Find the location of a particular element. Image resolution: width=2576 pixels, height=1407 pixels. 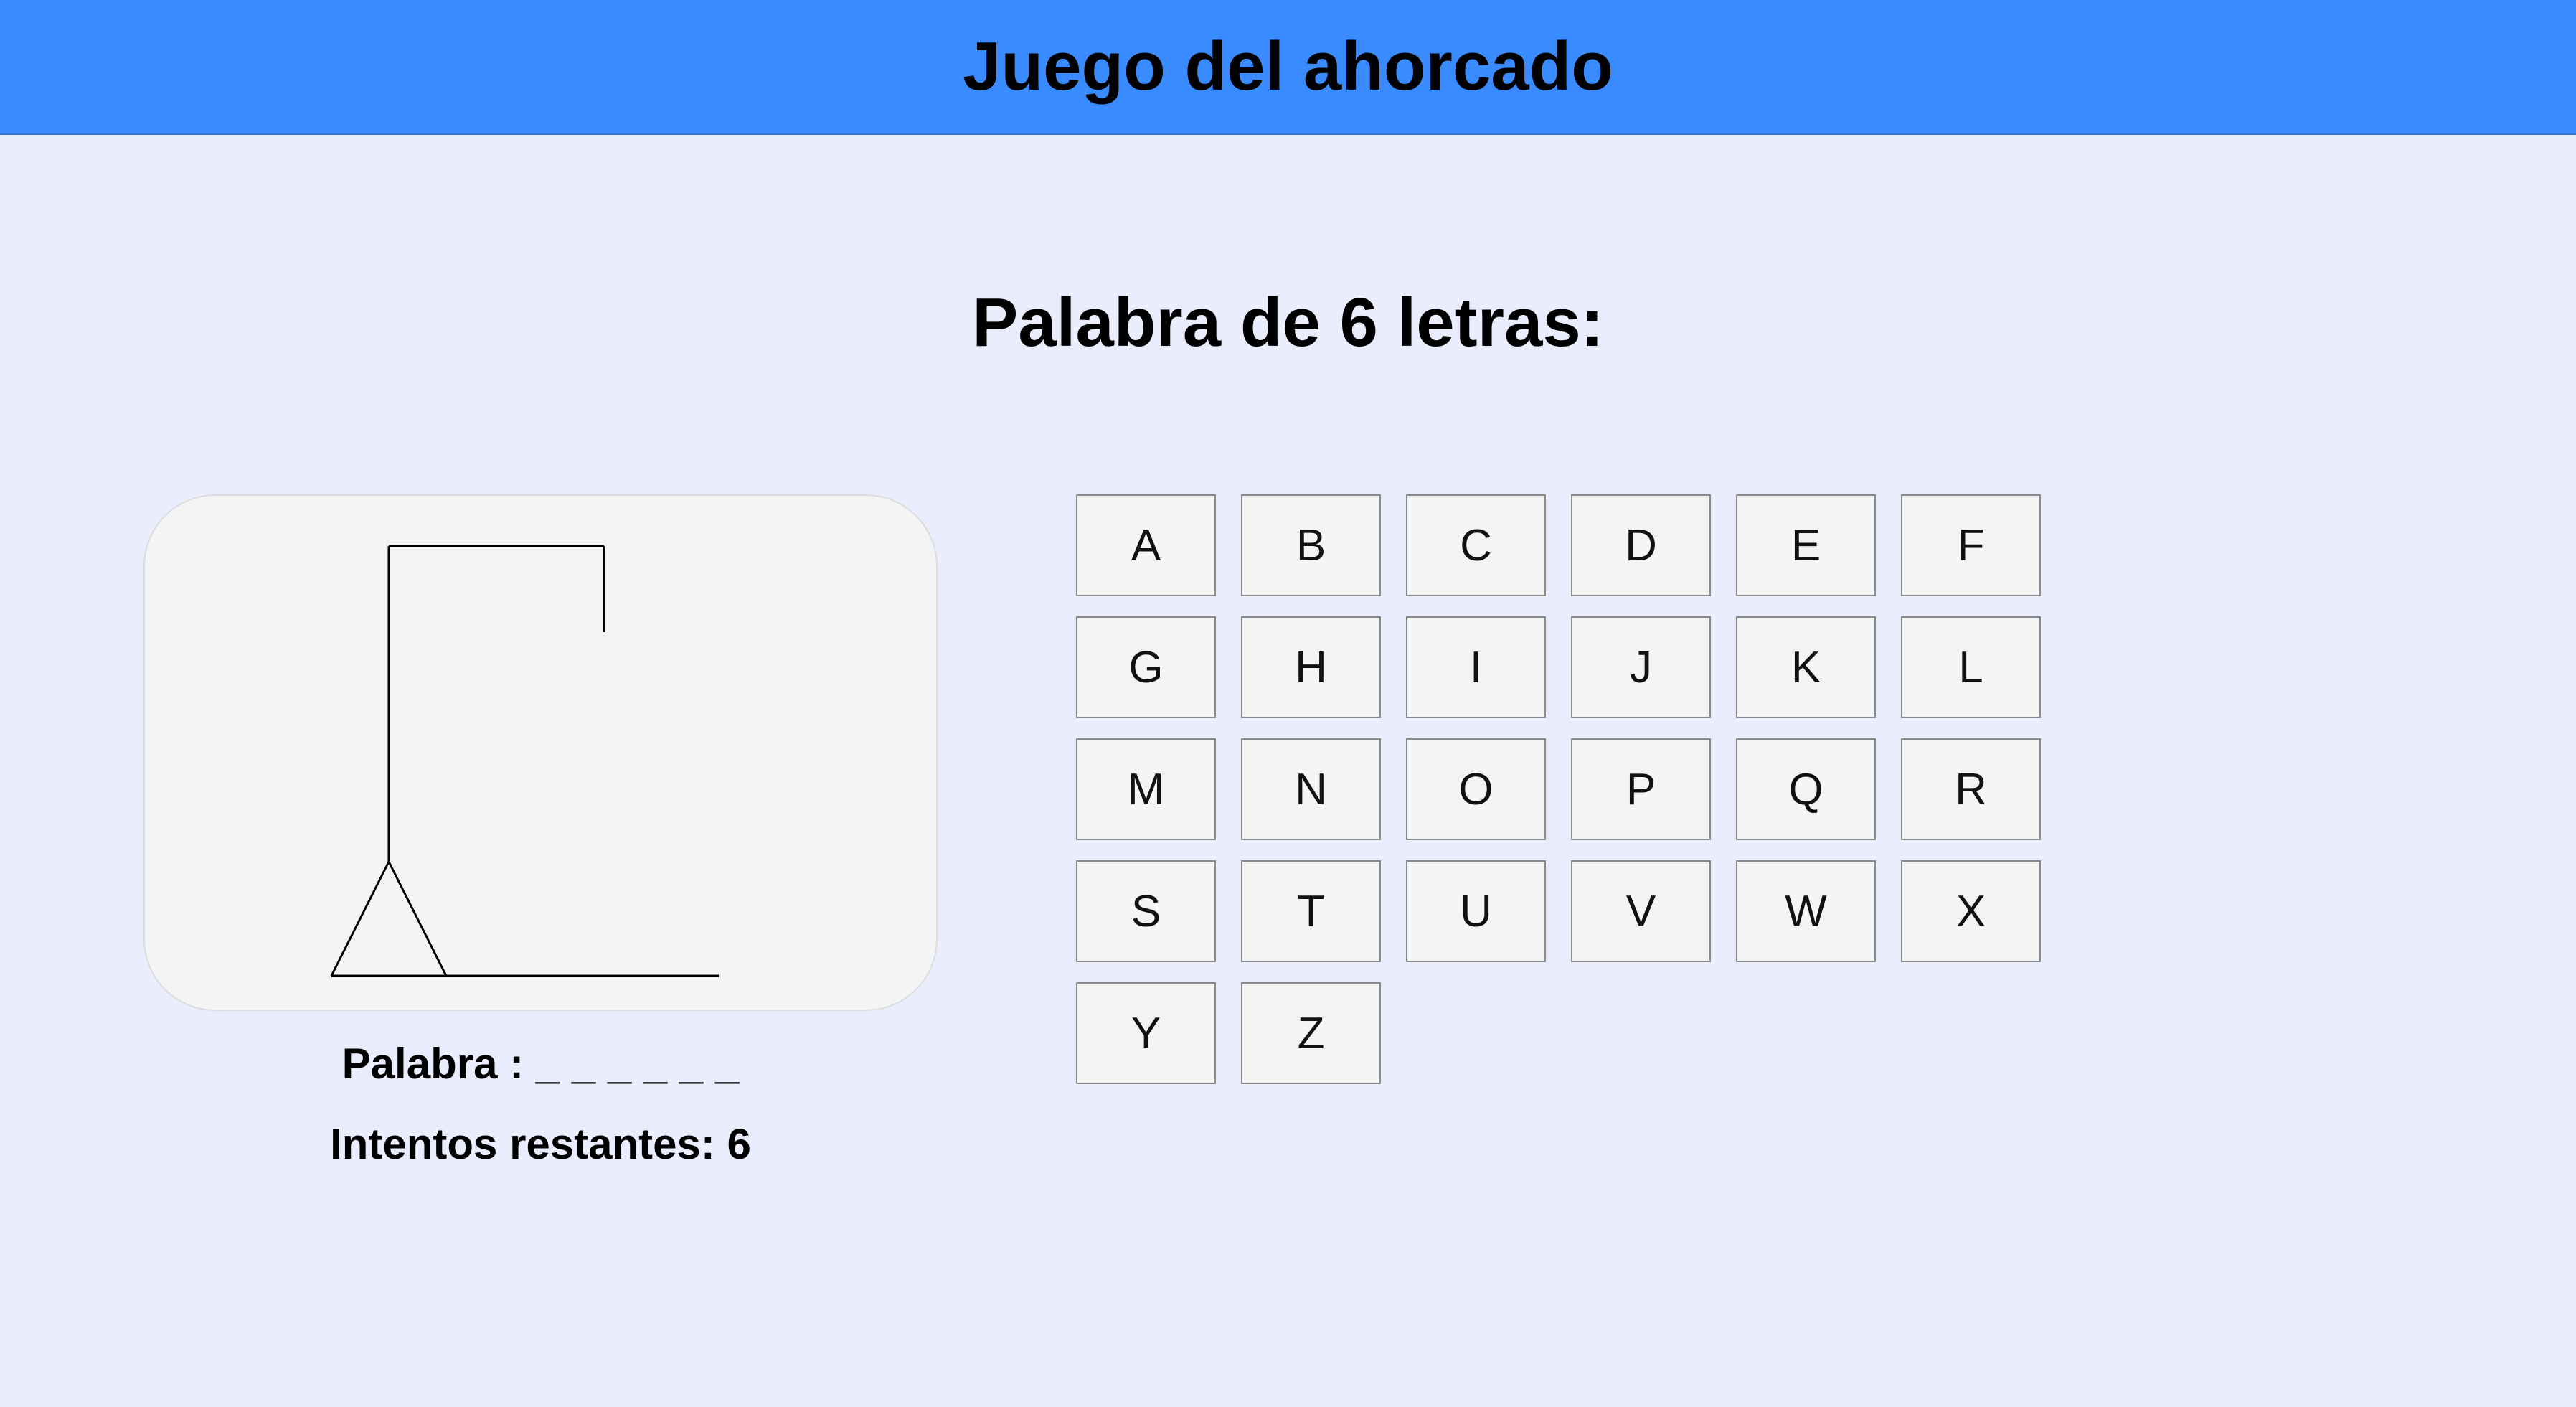

letter-key-p: P is located at coordinates (1641, 789).